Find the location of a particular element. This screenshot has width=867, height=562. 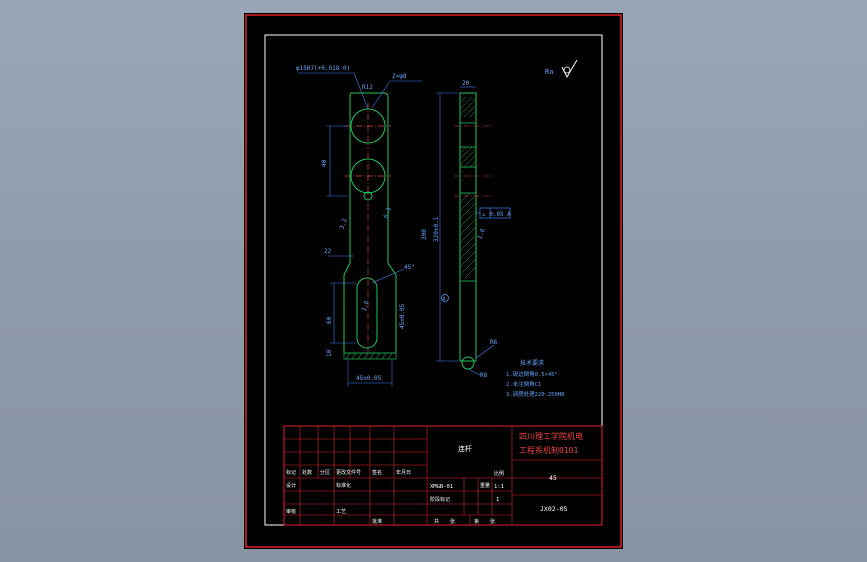

drawing-label: 第 is located at coordinates (476, 521).